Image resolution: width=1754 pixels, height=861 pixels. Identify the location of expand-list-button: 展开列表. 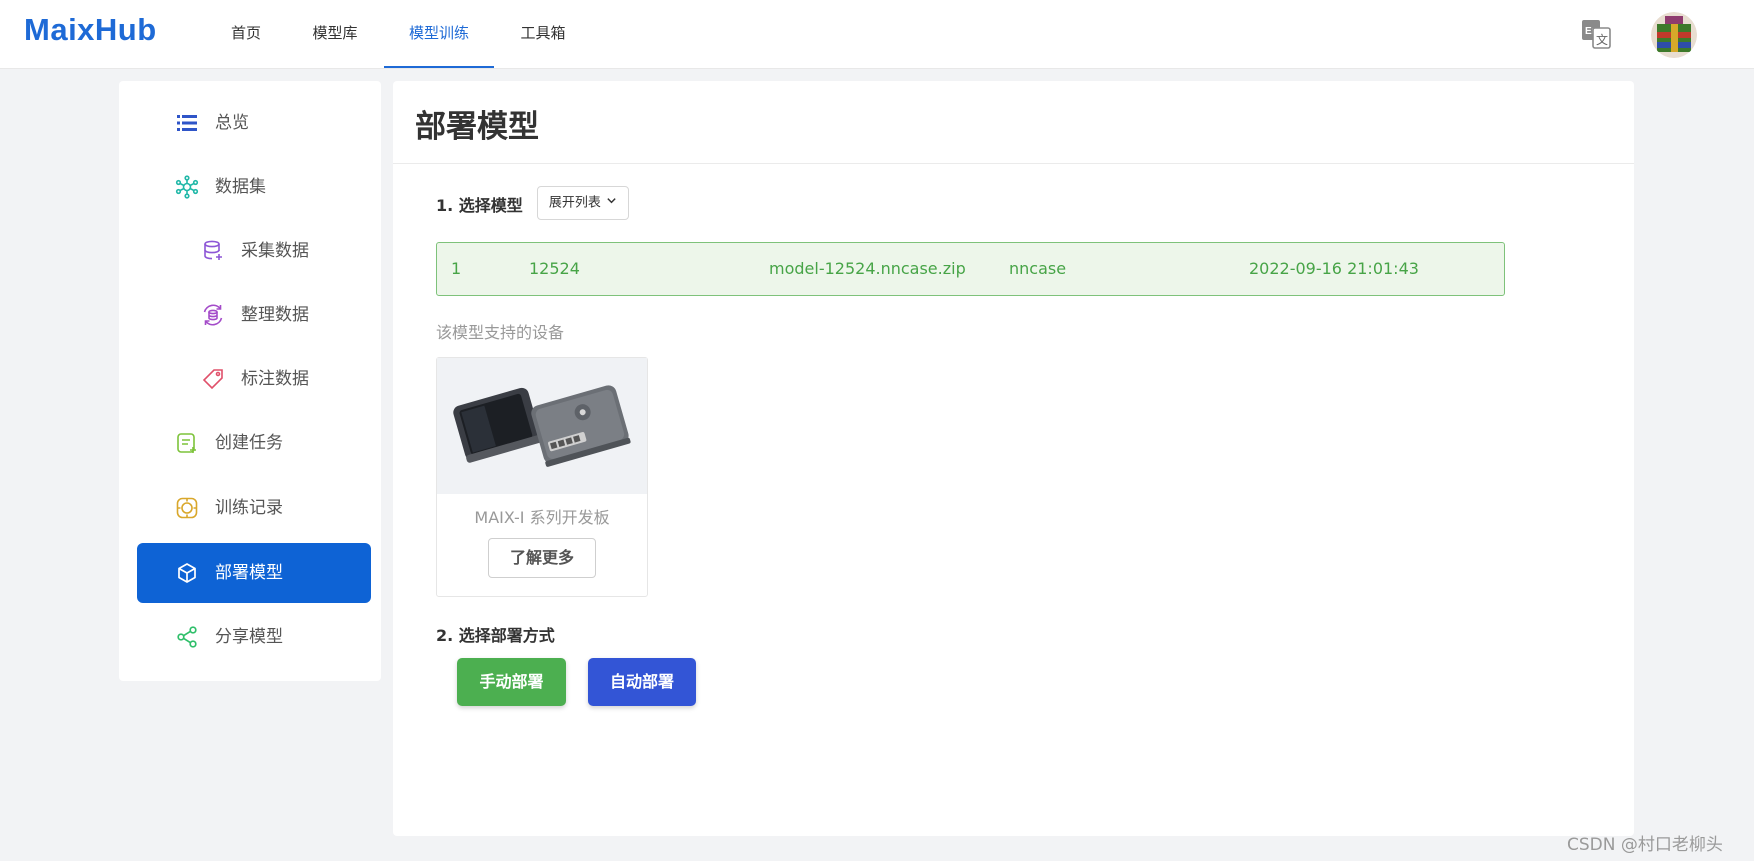
(583, 203).